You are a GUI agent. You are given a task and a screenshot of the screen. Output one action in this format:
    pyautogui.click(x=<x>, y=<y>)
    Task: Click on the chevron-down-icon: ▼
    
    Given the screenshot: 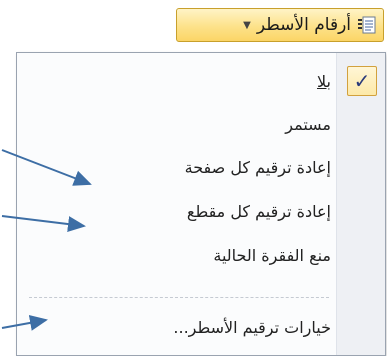 What is the action you would take?
    pyautogui.click(x=247, y=25)
    